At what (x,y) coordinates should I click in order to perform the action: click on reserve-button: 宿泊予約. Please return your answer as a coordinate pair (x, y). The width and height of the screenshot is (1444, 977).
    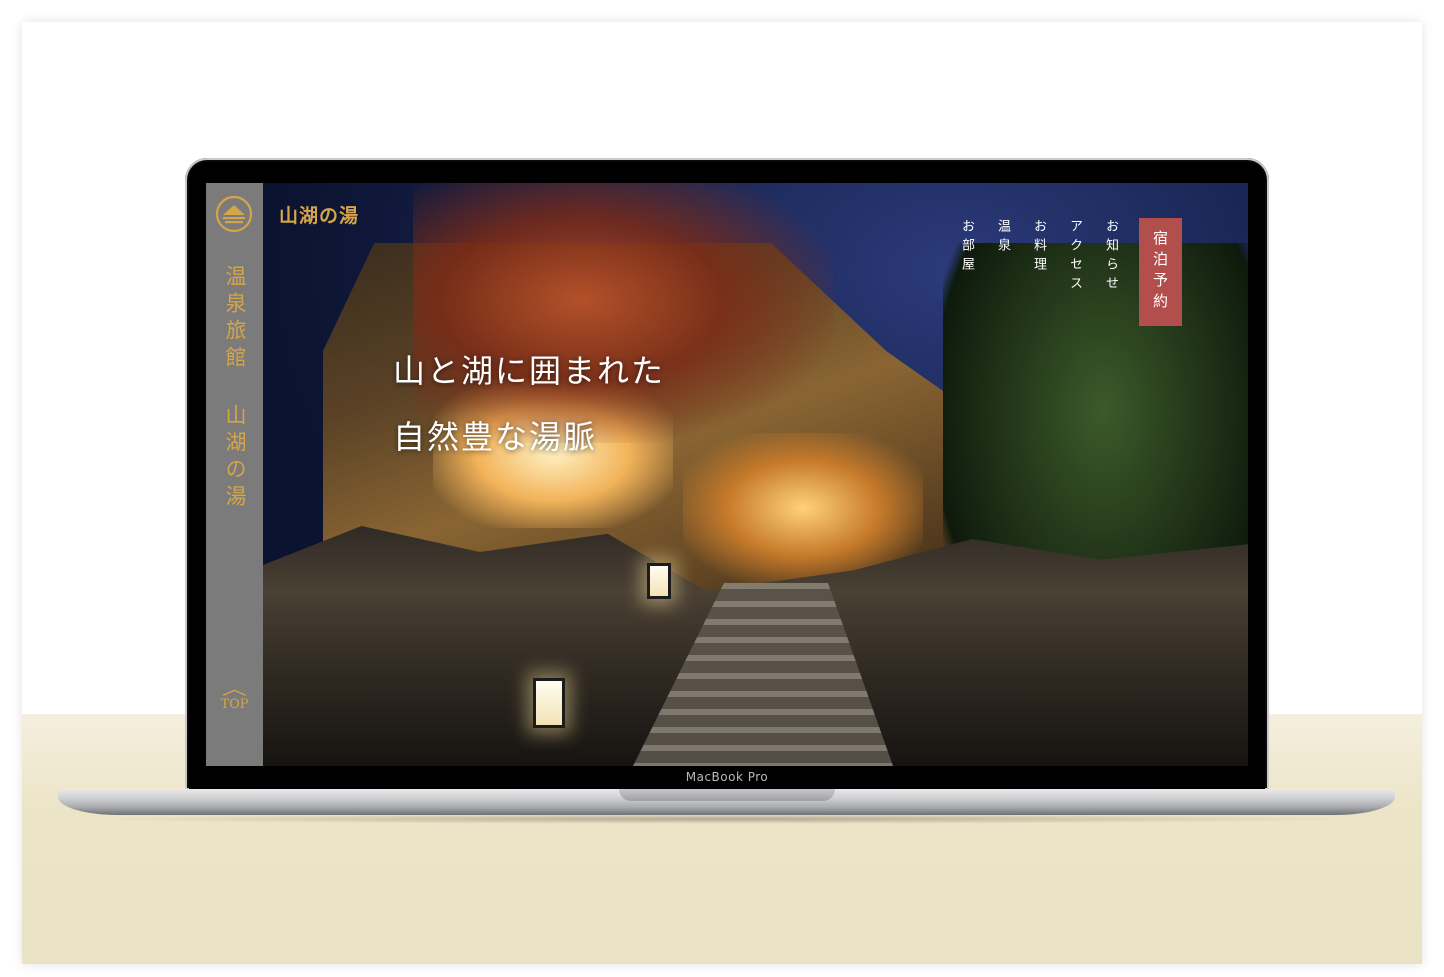
    Looking at the image, I should click on (1160, 272).